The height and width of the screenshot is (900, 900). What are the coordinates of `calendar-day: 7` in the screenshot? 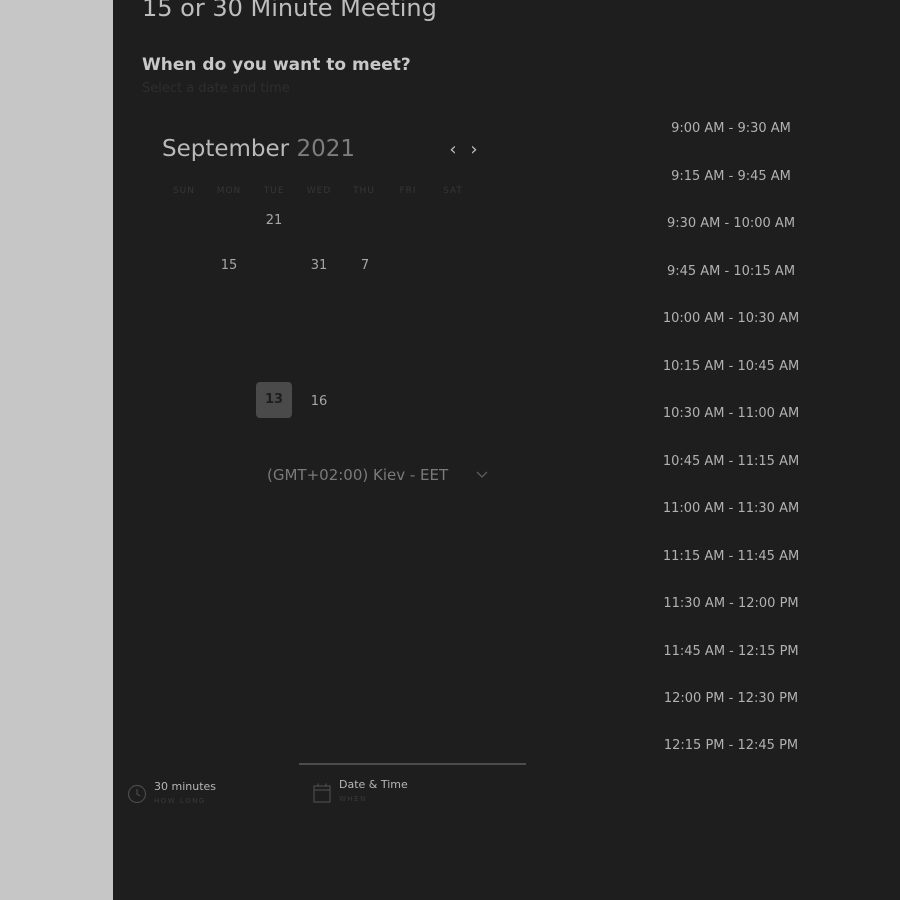 It's located at (365, 266).